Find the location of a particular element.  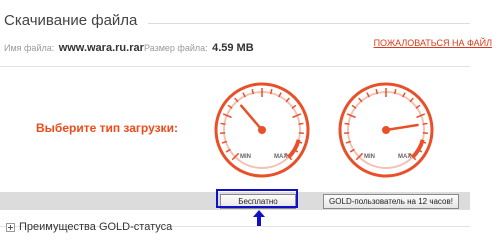

up-arrow-icon is located at coordinates (259, 218).